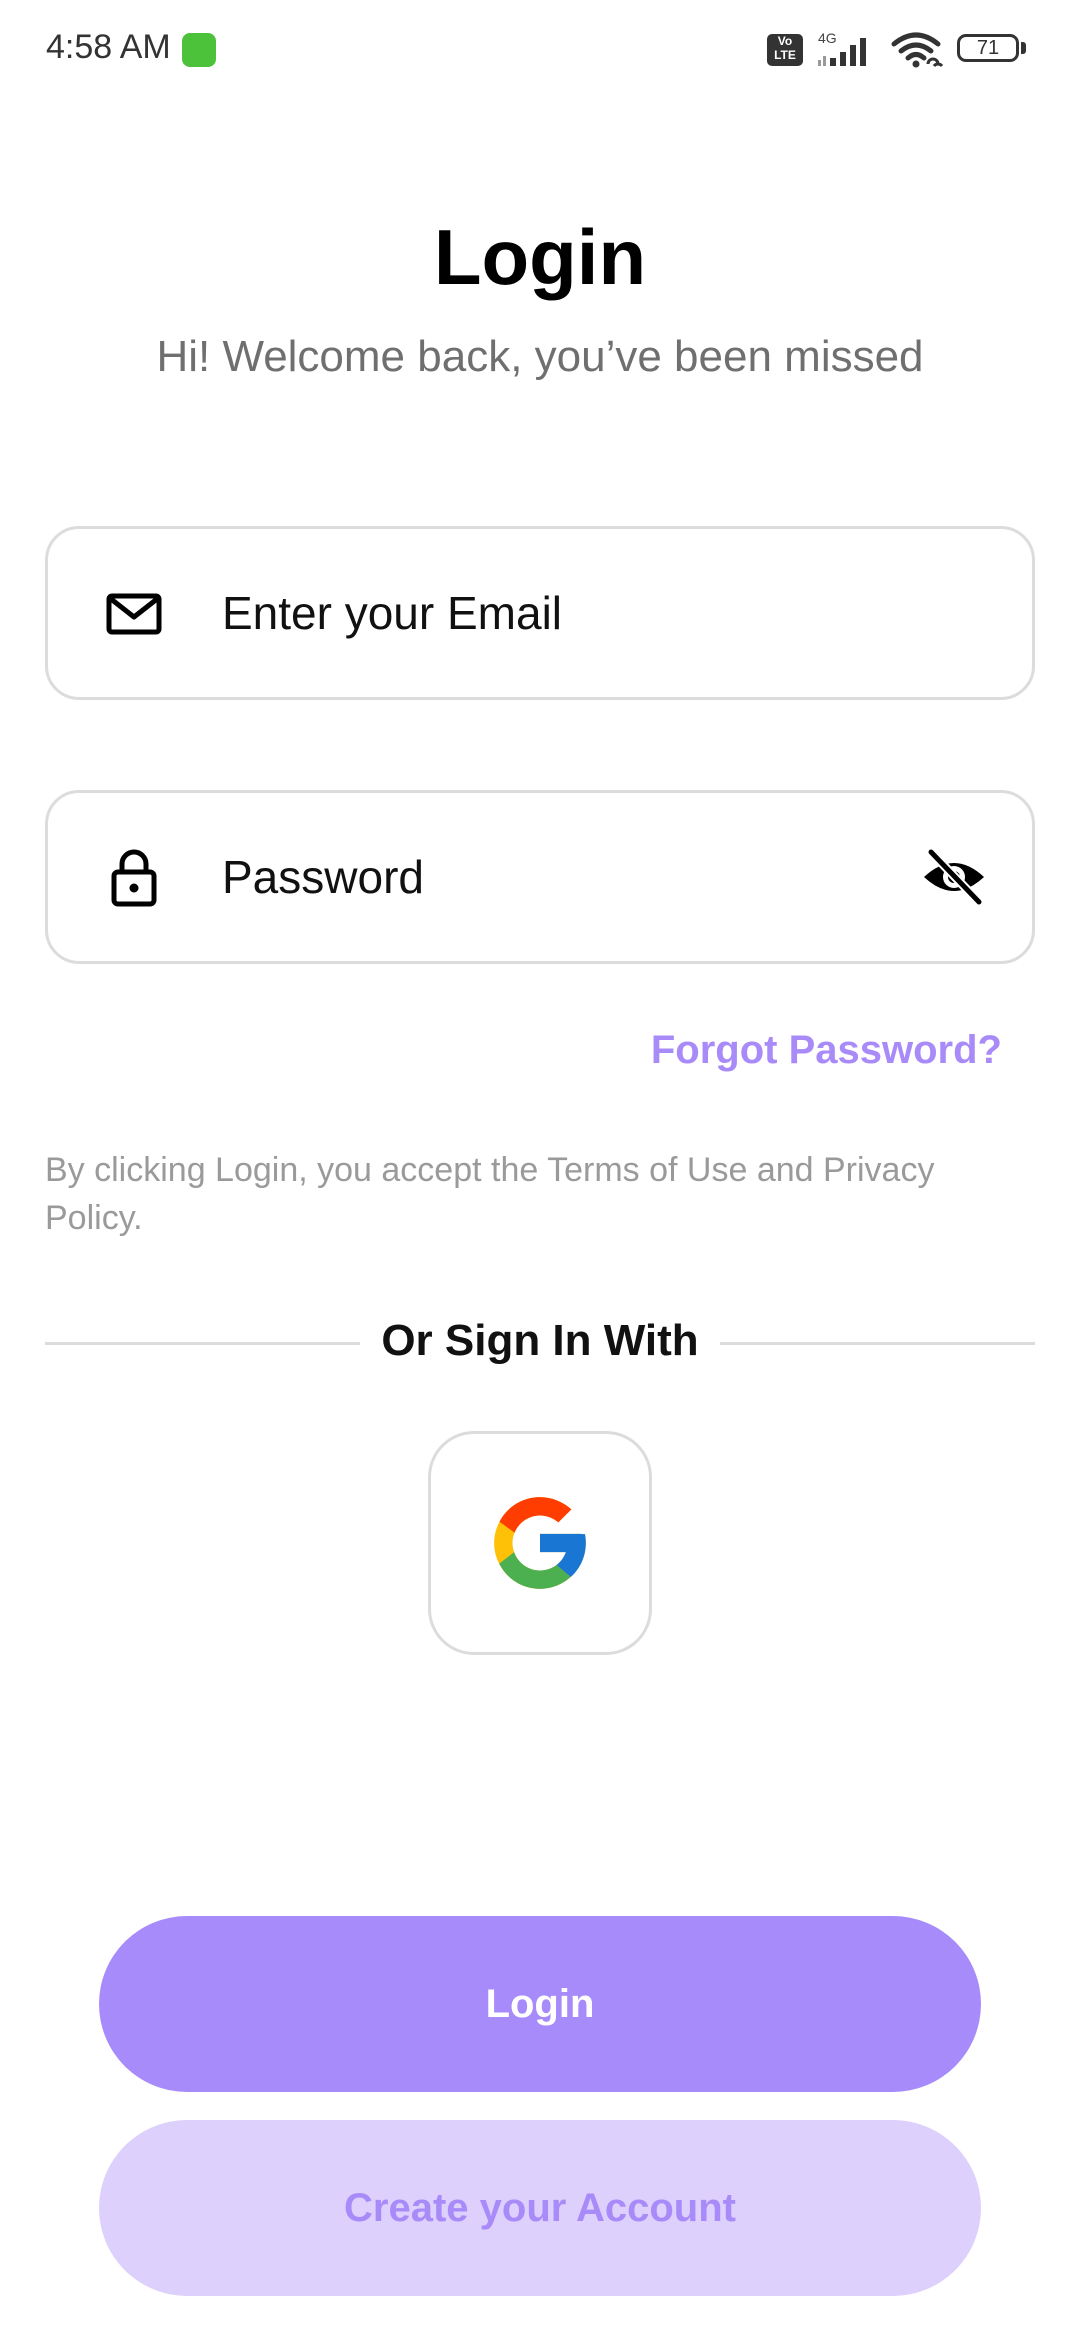 This screenshot has width=1080, height=2340. I want to click on google-icon, so click(540, 1543).